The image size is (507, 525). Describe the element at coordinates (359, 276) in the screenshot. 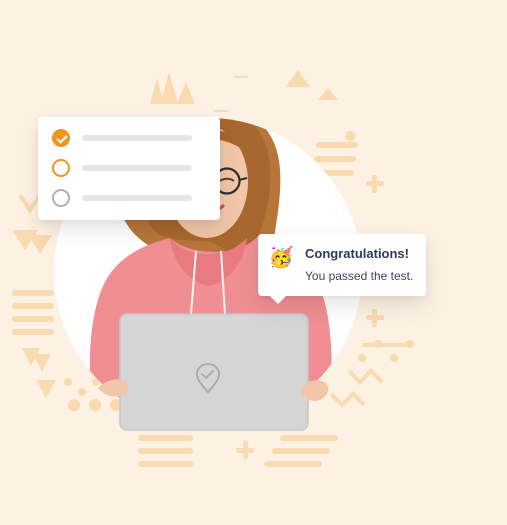

I see `toast-message: You passed the test.` at that location.